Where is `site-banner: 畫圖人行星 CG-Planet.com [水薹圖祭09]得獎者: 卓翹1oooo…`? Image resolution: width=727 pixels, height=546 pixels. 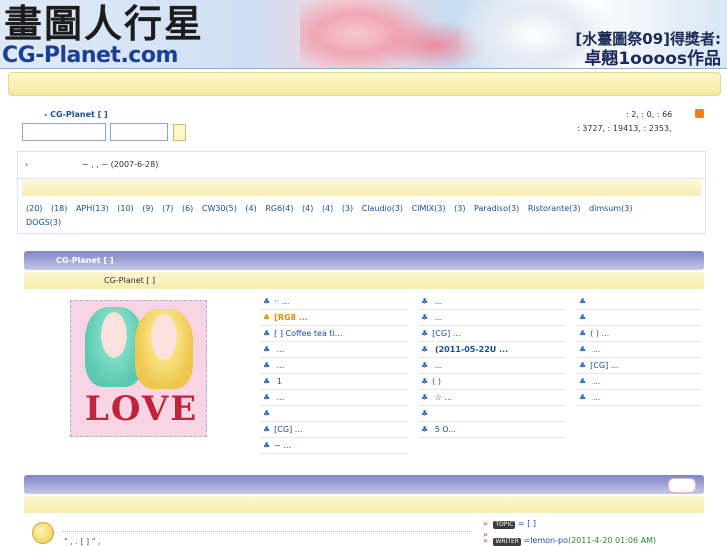 site-banner: 畫圖人行星 CG-Planet.com [水薹圖祭09]得獎者: 卓翹1oooo… is located at coordinates (363, 34).